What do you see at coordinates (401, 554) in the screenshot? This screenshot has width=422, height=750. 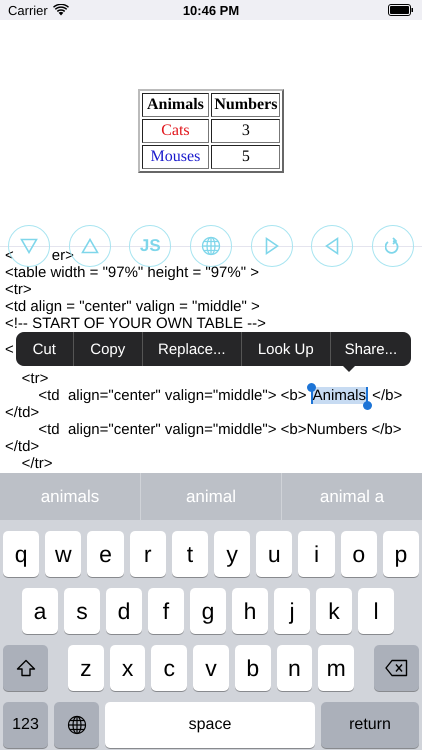 I see `letter-key: p` at bounding box center [401, 554].